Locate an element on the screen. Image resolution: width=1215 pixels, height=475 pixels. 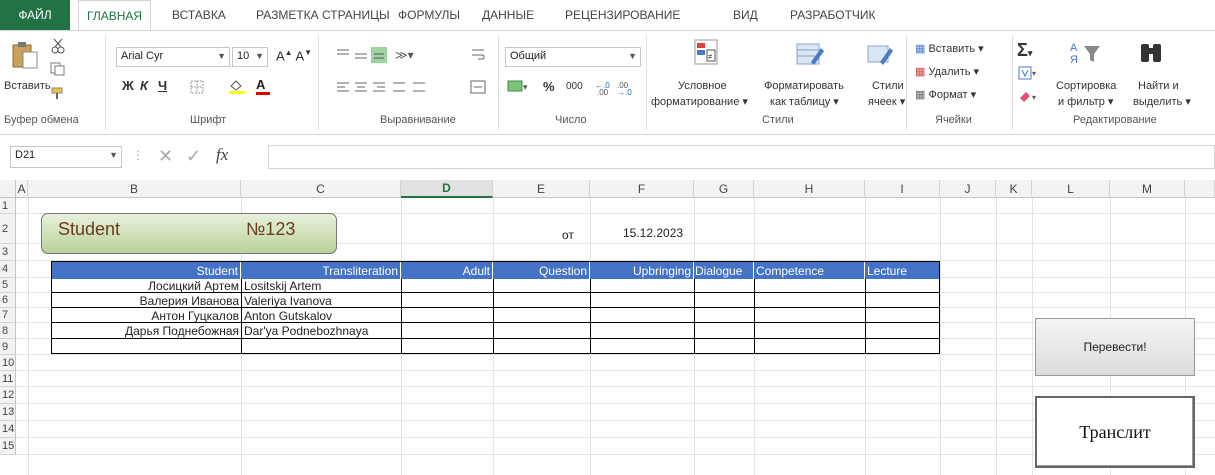
column-header-l: L is located at coordinates (1071, 189).